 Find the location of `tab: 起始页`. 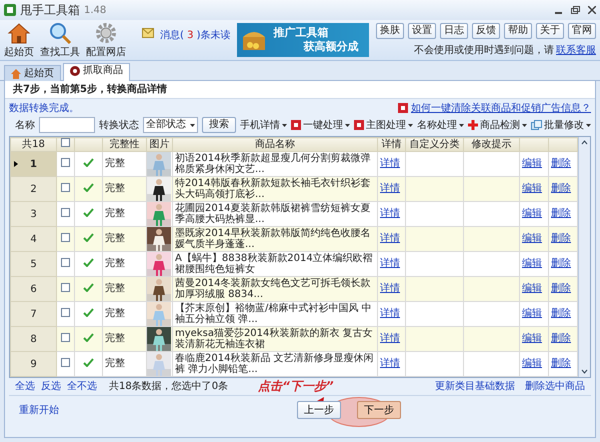

tab: 起始页 is located at coordinates (32, 73).